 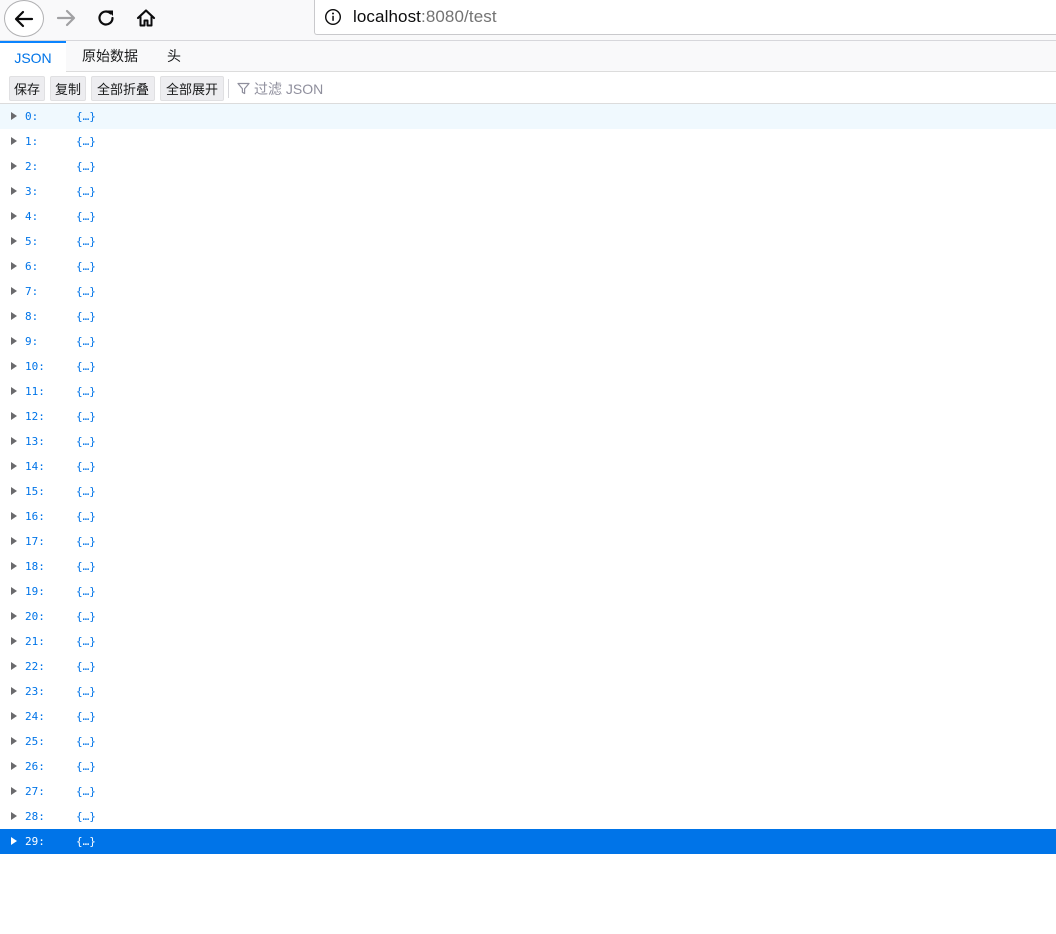 What do you see at coordinates (528, 491) in the screenshot?
I see `tree-row: 15: {…}` at bounding box center [528, 491].